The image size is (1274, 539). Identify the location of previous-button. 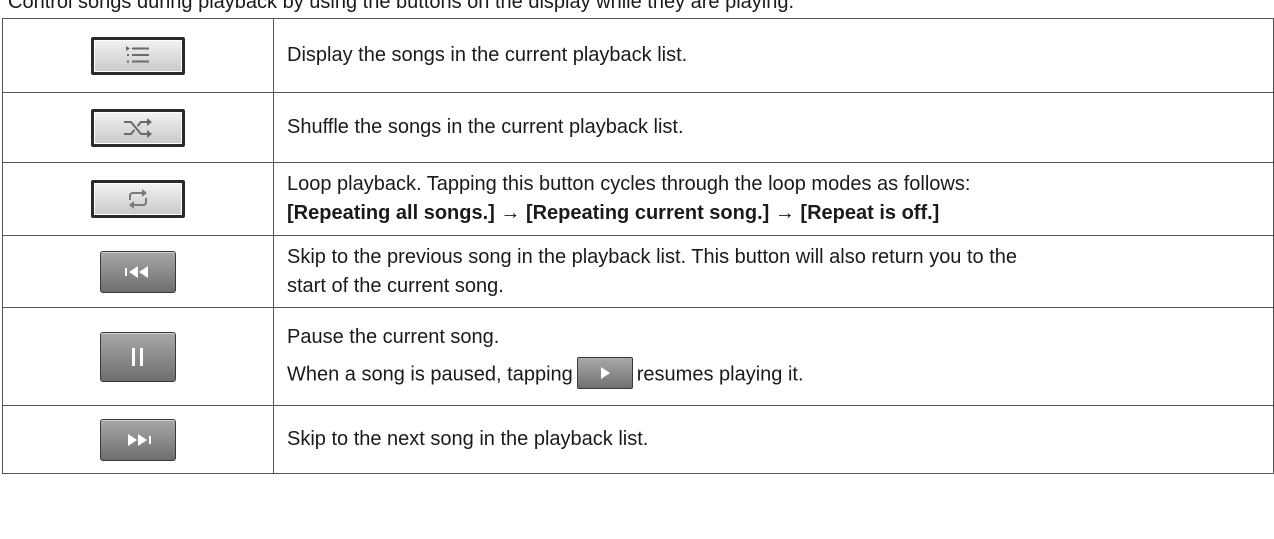
(138, 271).